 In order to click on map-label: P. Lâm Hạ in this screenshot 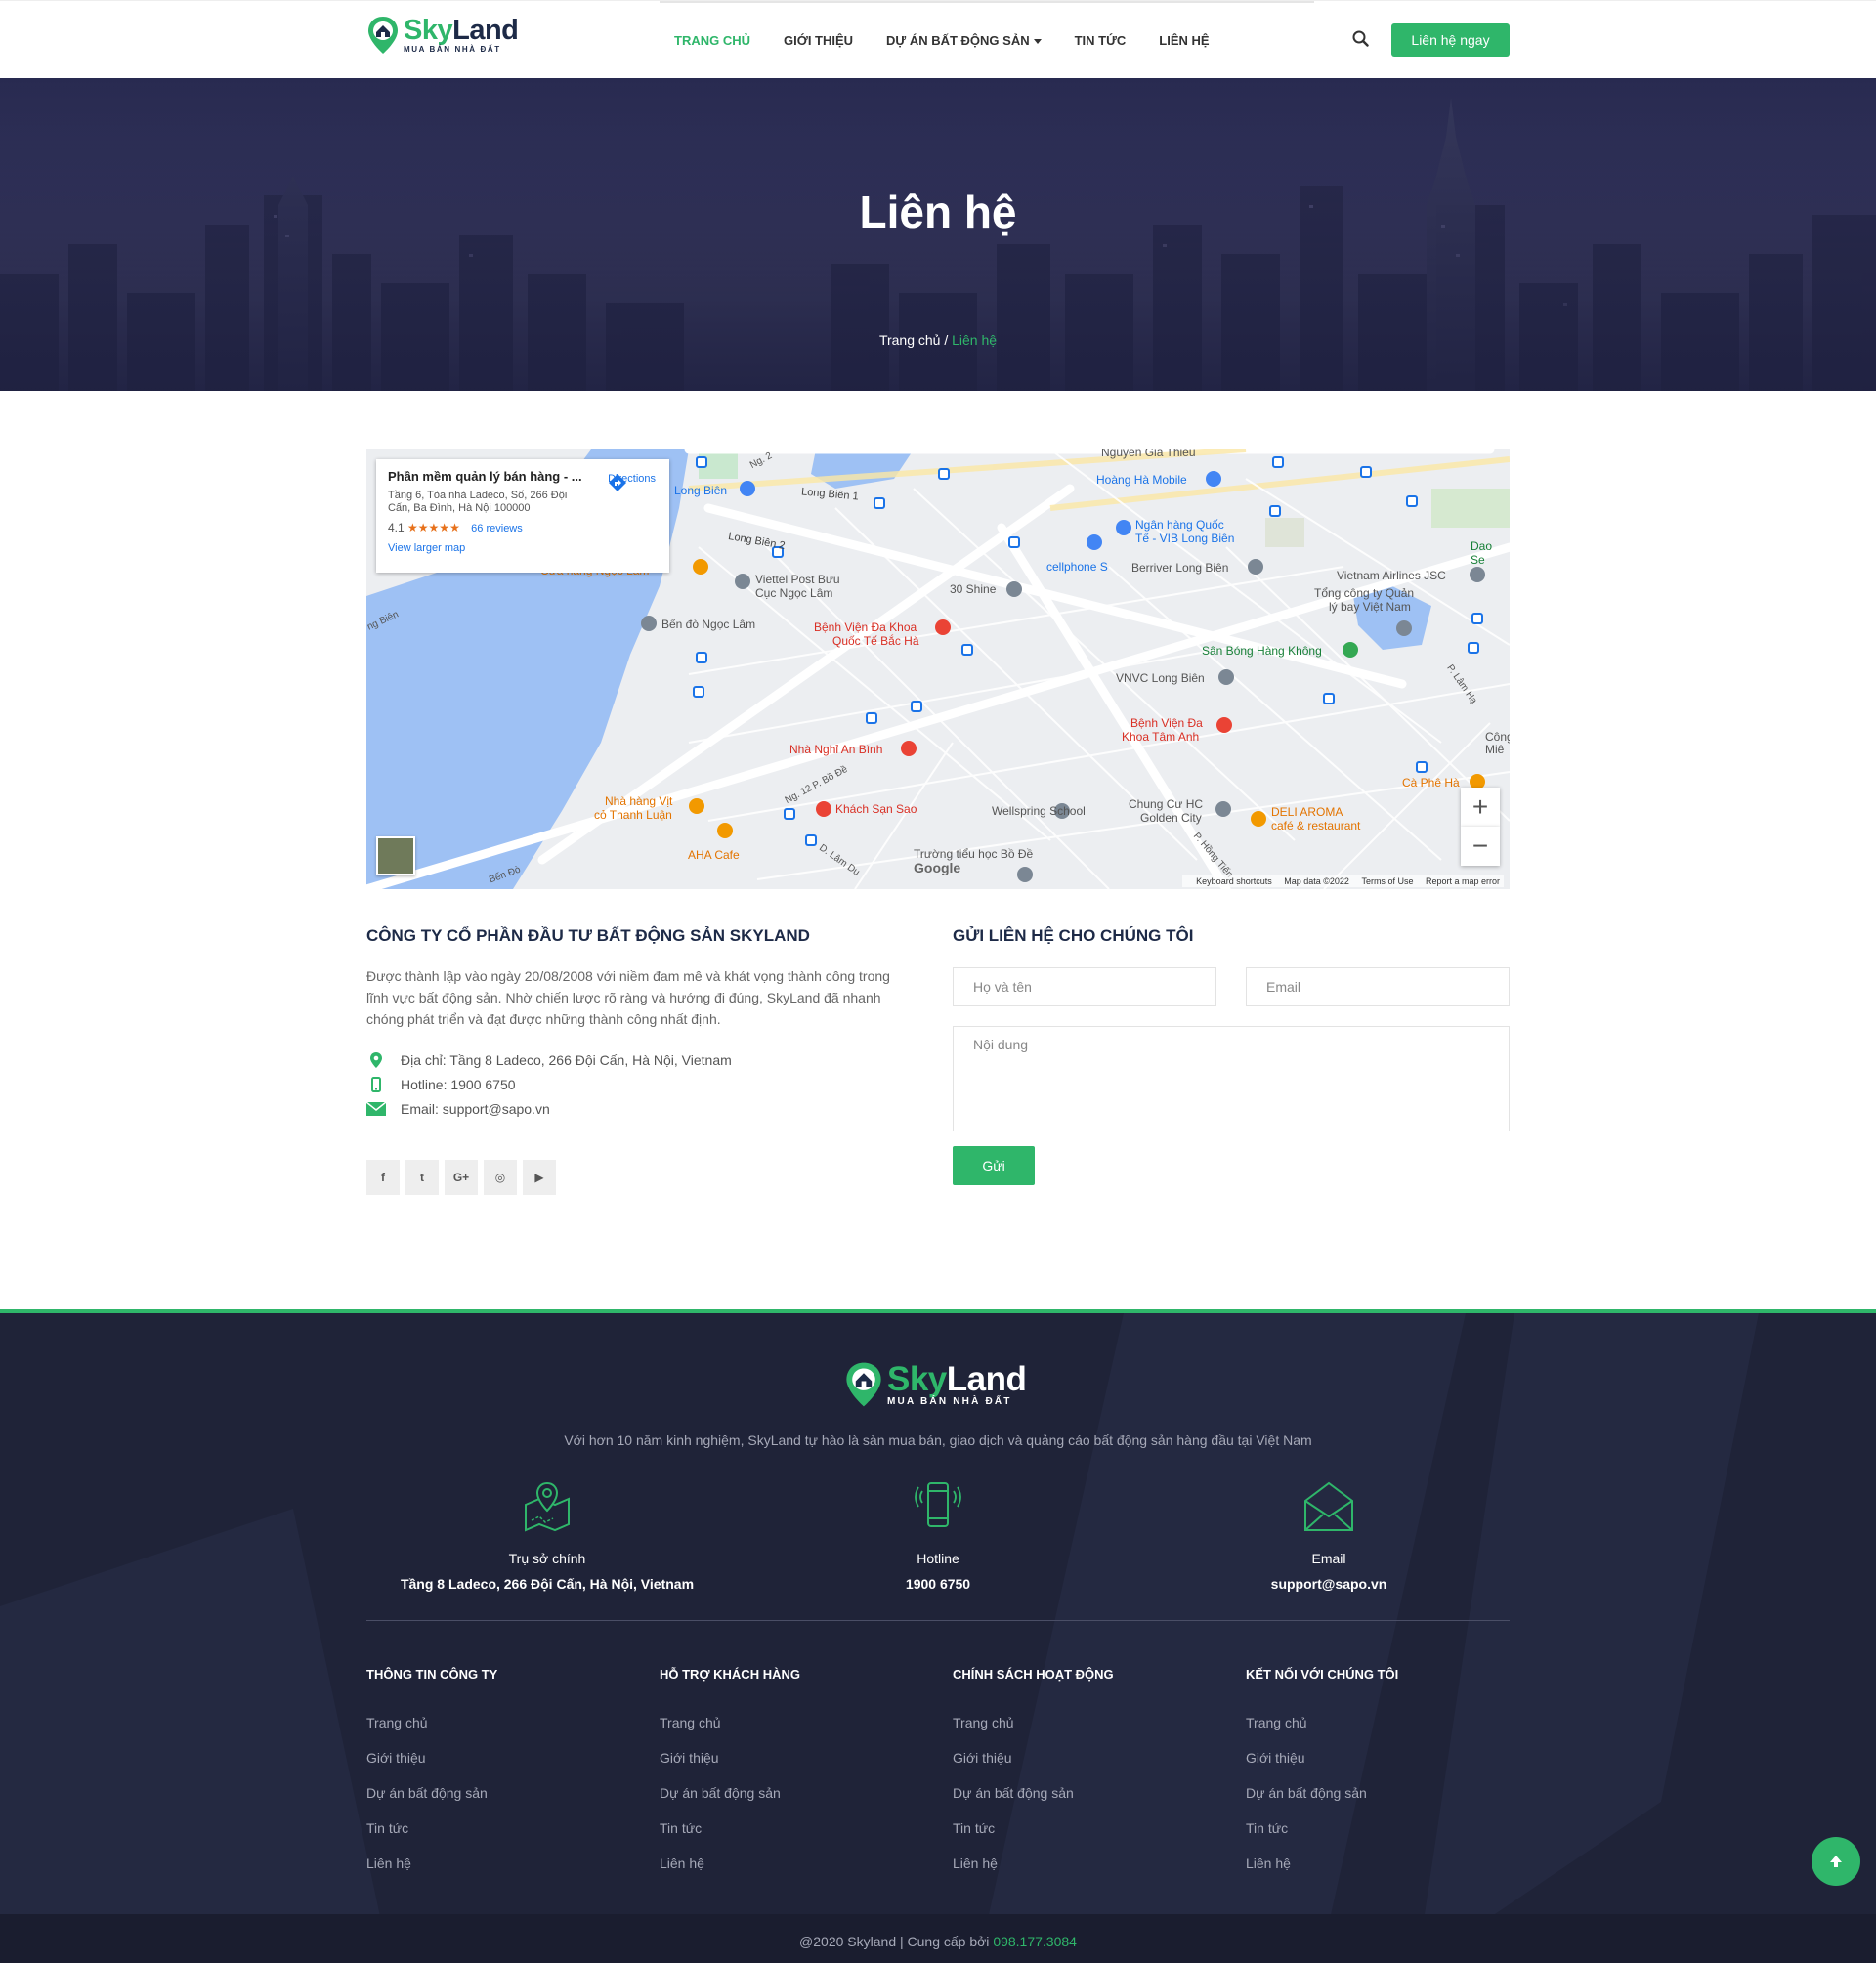, I will do `click(1461, 684)`.